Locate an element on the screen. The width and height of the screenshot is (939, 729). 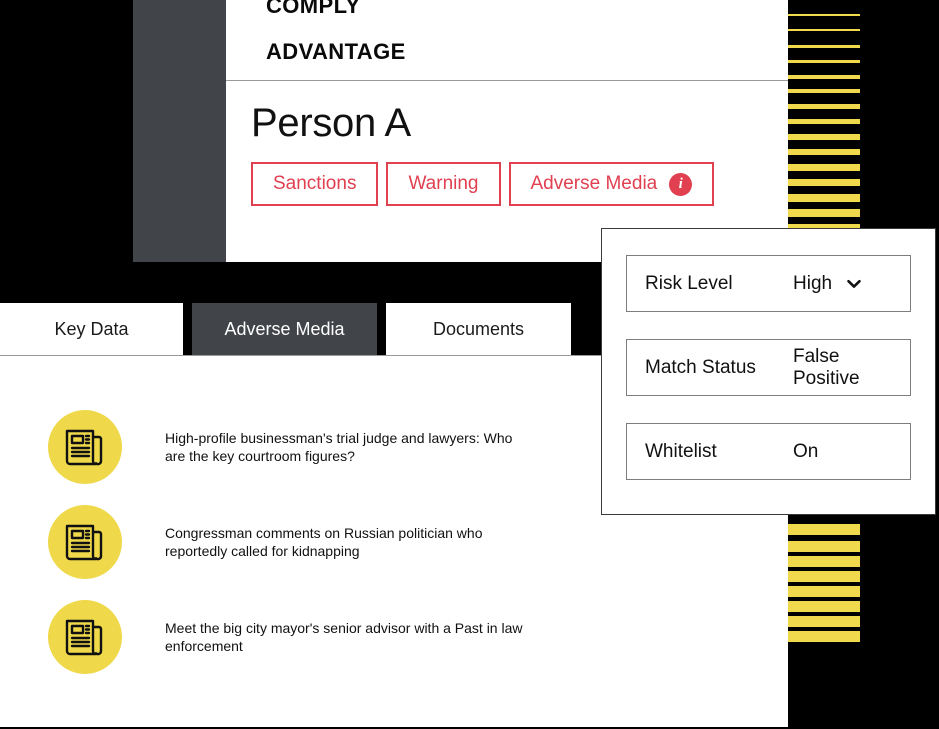
brand-line-2: ADVANTAGE is located at coordinates (336, 51).